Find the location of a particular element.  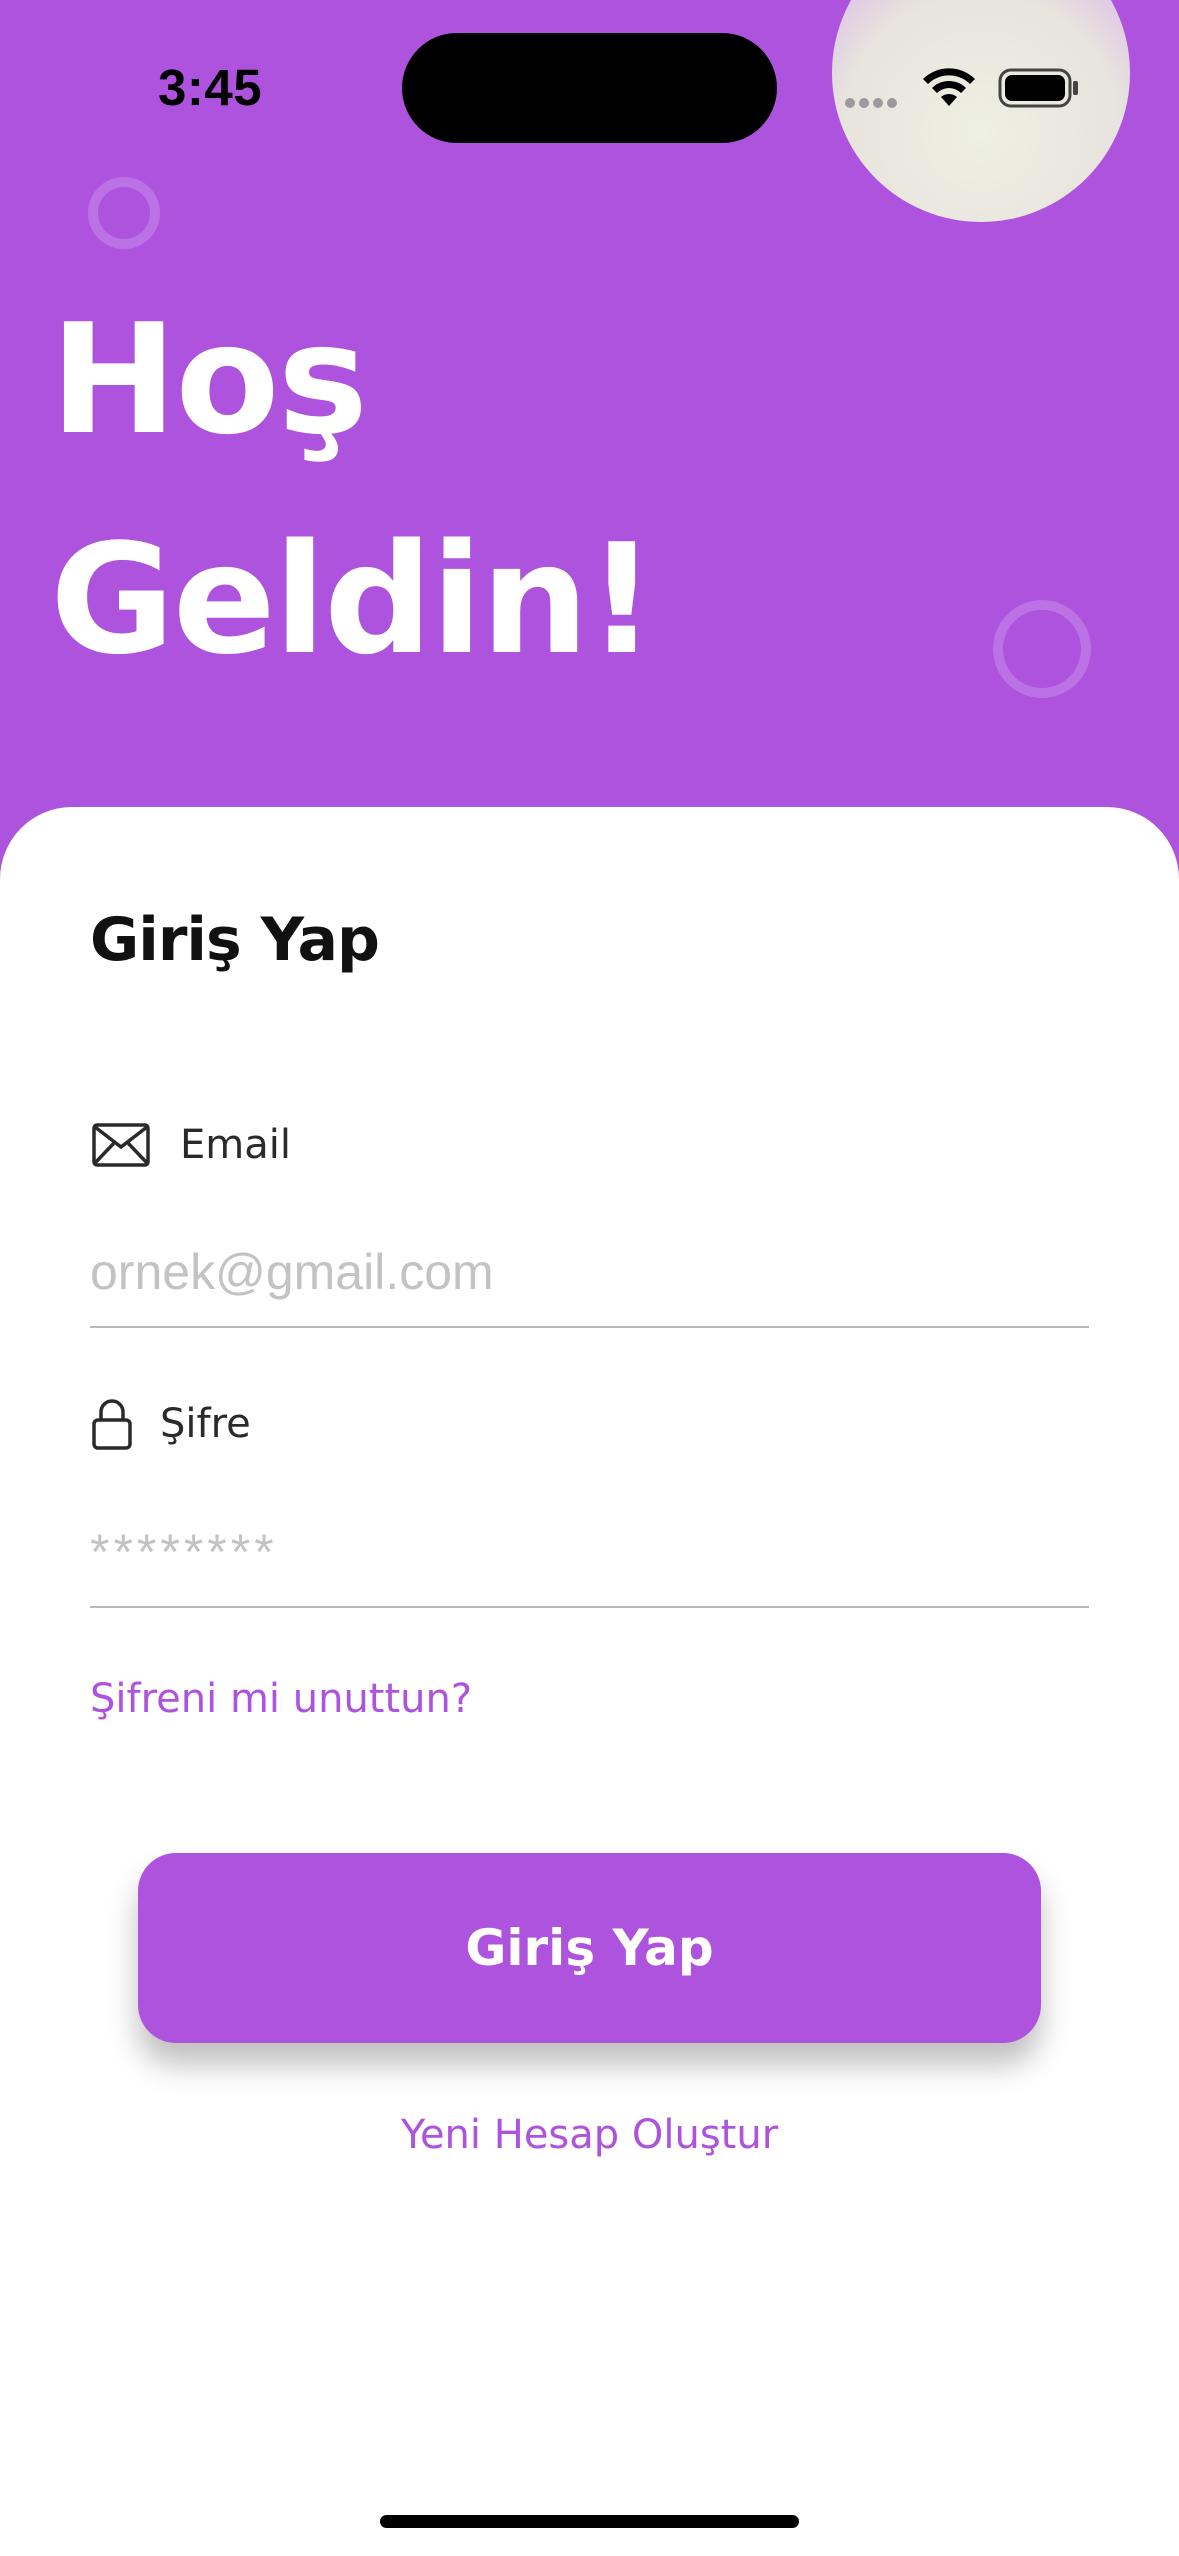

email-label: Email is located at coordinates (191, 1145).